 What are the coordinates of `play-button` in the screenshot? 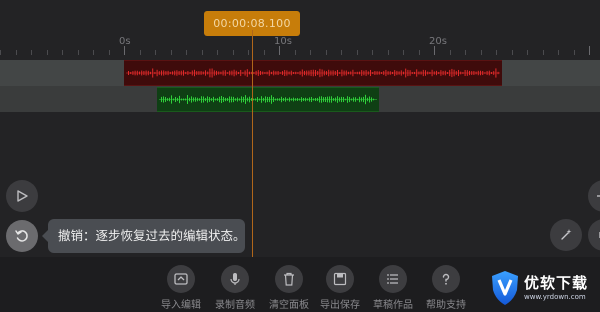 It's located at (22, 196).